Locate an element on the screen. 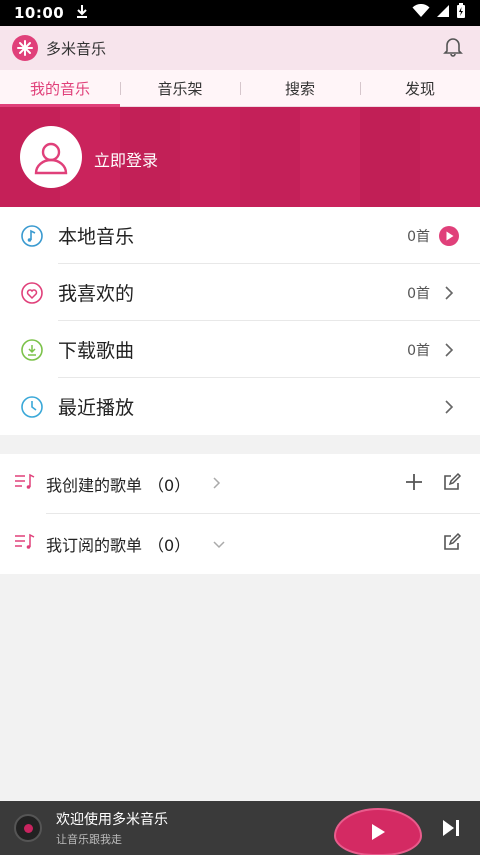  main-tabs: 我的音乐 音乐架 搜索 发现 is located at coordinates (240, 88).